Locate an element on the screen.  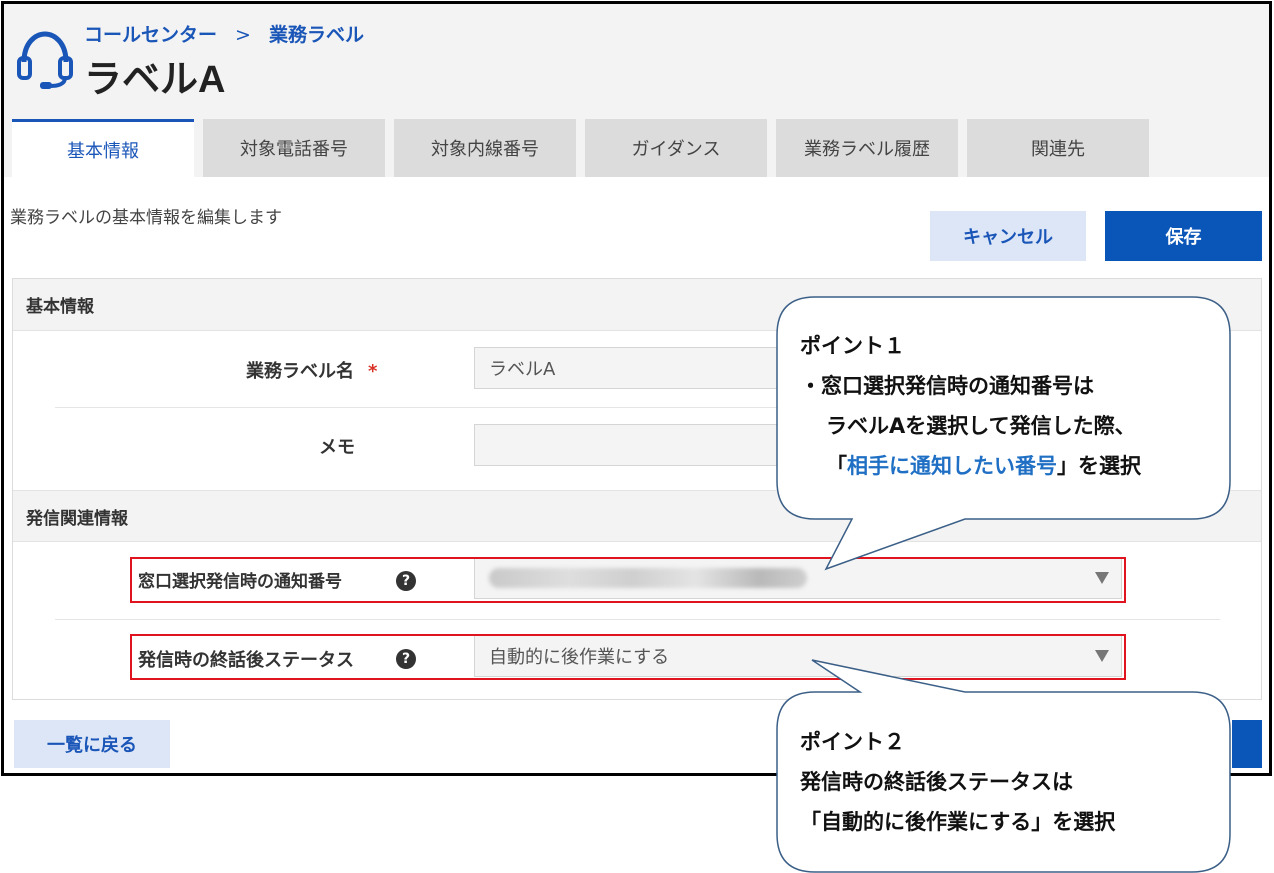
callout-point2-title: ポイント２ is located at coordinates (852, 742).